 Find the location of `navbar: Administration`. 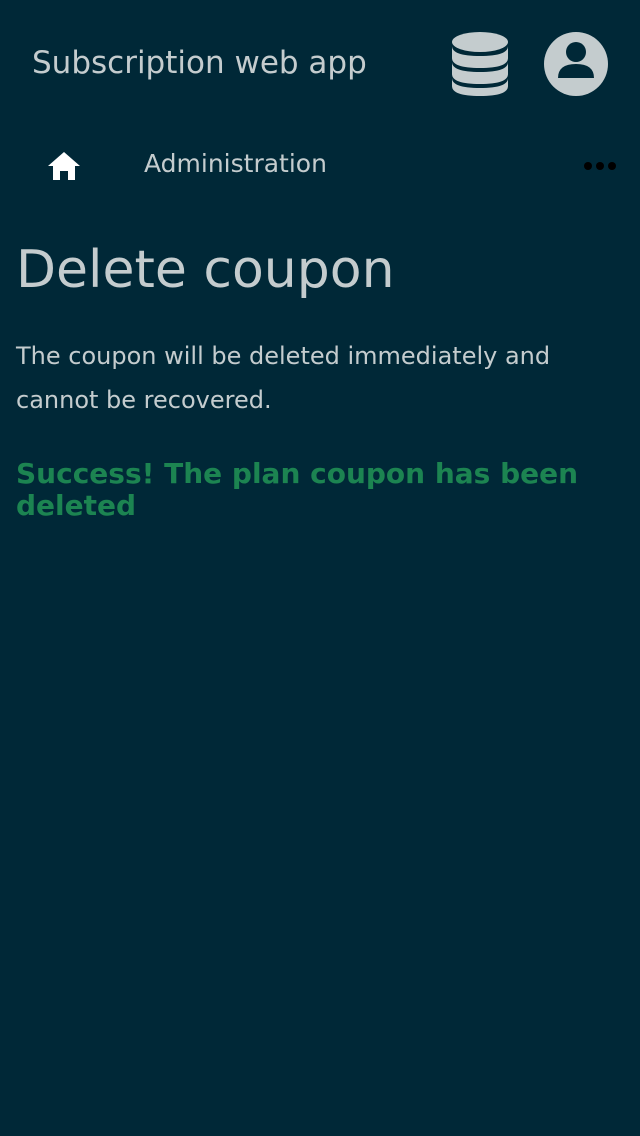

navbar: Administration is located at coordinates (320, 166).